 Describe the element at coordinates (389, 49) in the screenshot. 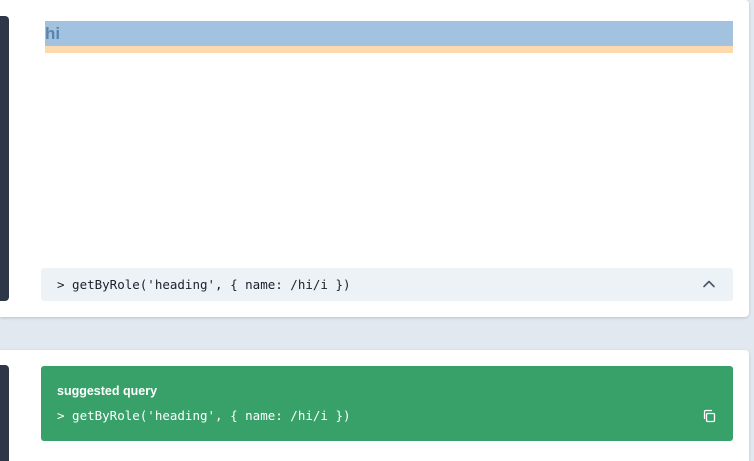

I see `margin-highlight` at that location.